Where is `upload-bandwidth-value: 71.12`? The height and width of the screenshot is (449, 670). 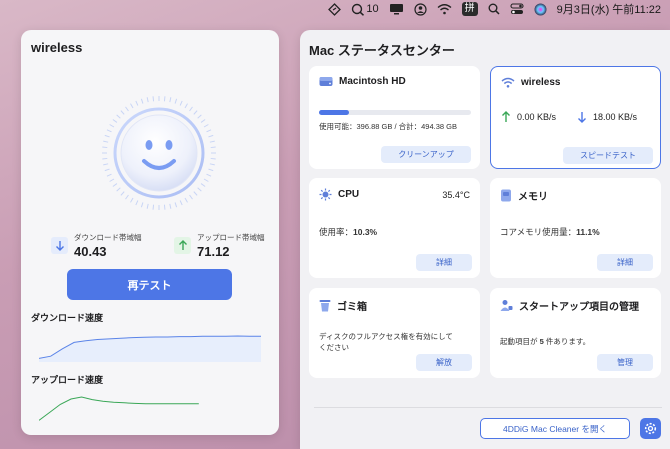 upload-bandwidth-value: 71.12 is located at coordinates (213, 251).